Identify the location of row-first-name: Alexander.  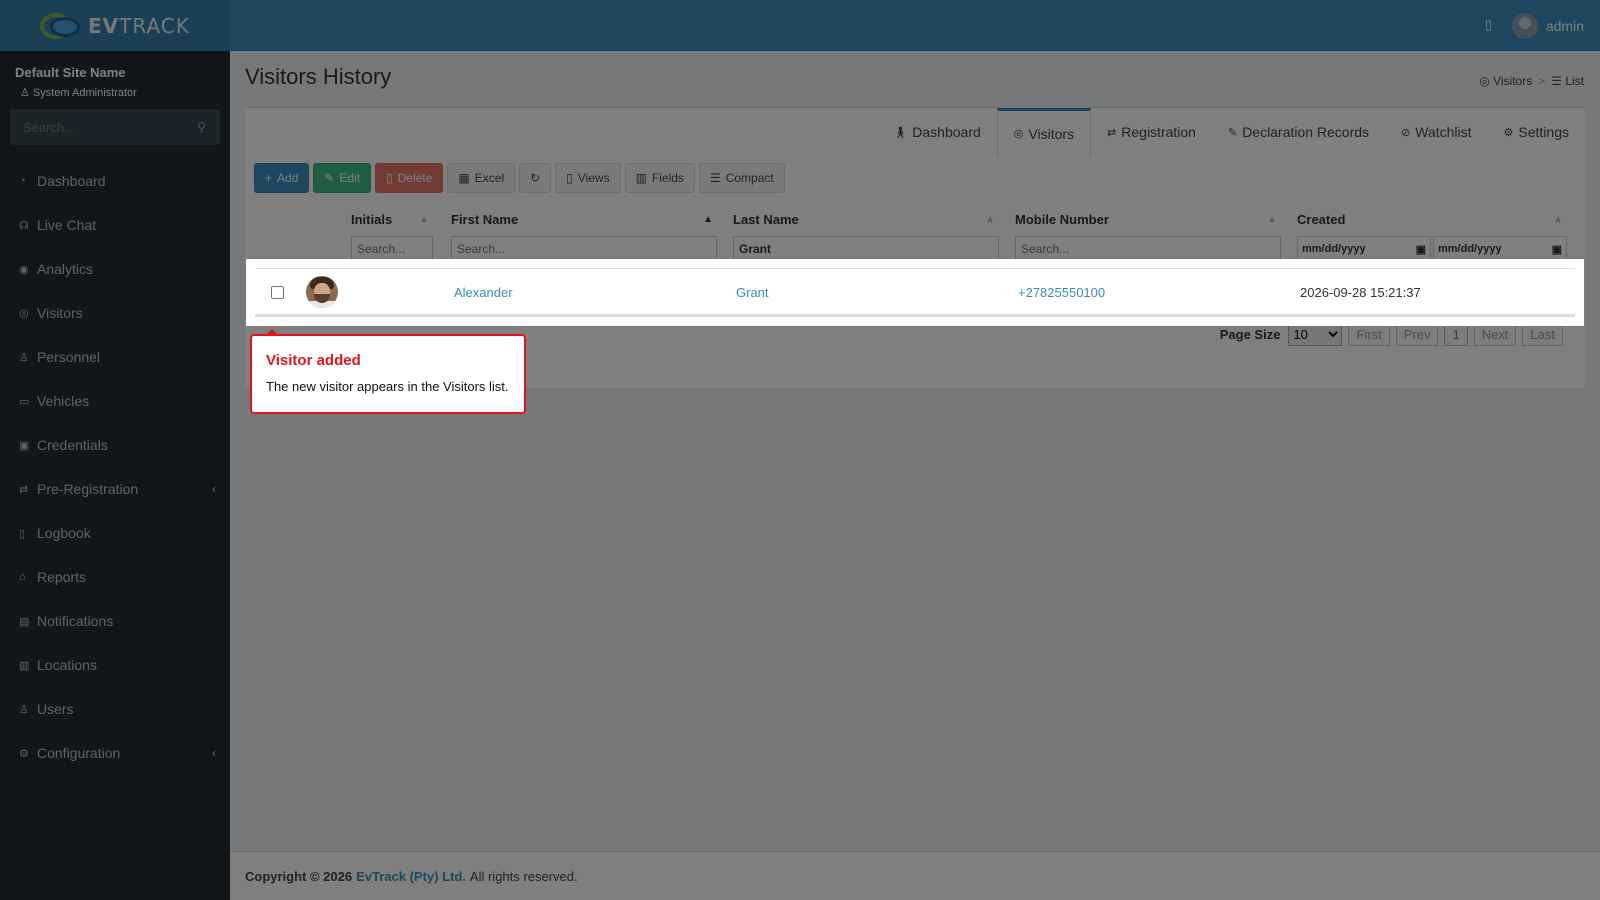
(483, 292).